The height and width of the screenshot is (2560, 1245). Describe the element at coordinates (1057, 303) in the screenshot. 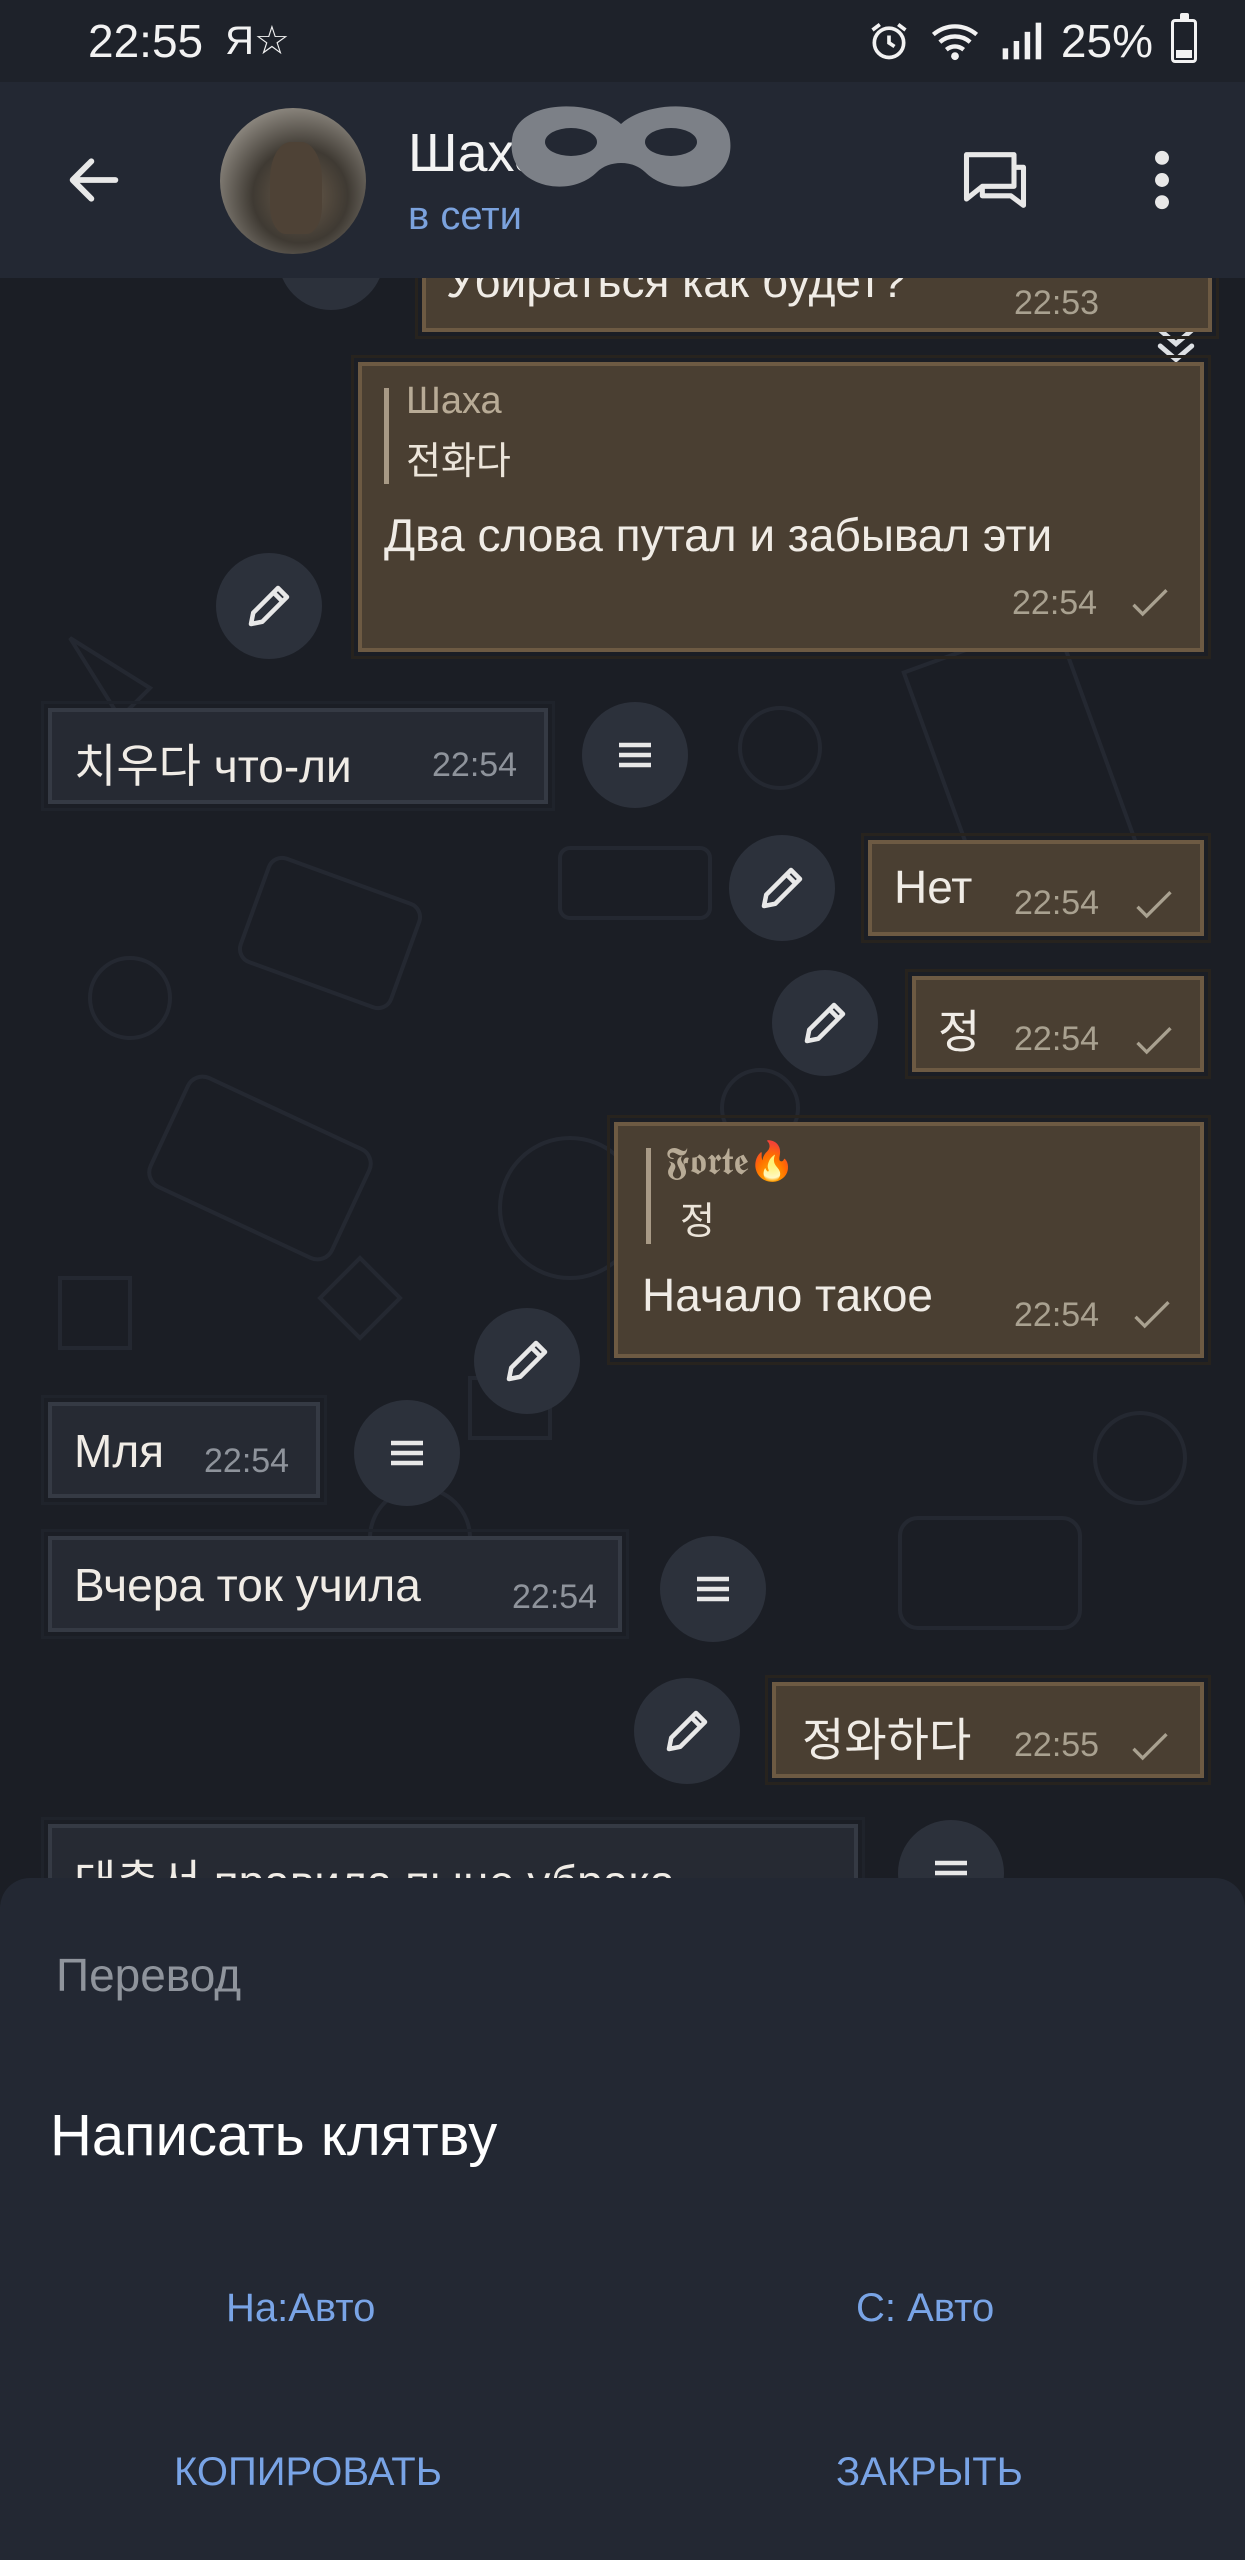

I see `message-time: 22:53` at that location.